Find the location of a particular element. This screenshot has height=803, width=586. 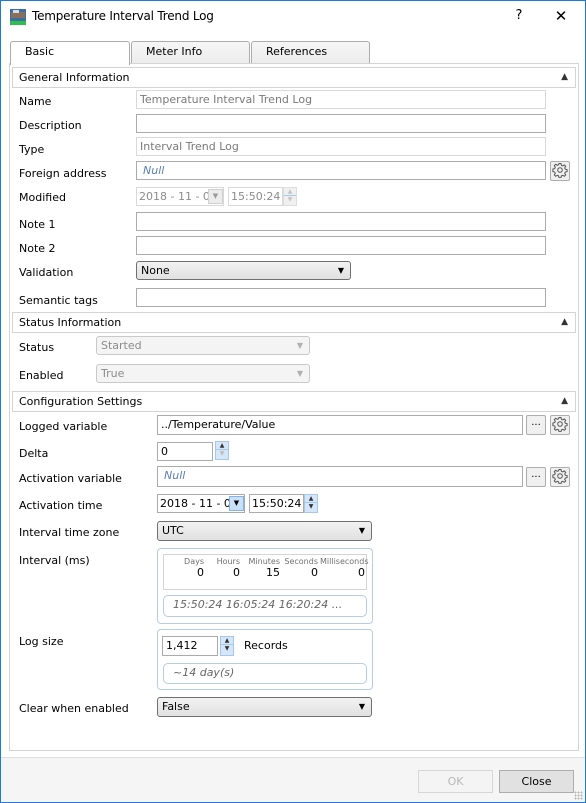

interval-milliseconds: Milliseconds 0 is located at coordinates (344, 568).